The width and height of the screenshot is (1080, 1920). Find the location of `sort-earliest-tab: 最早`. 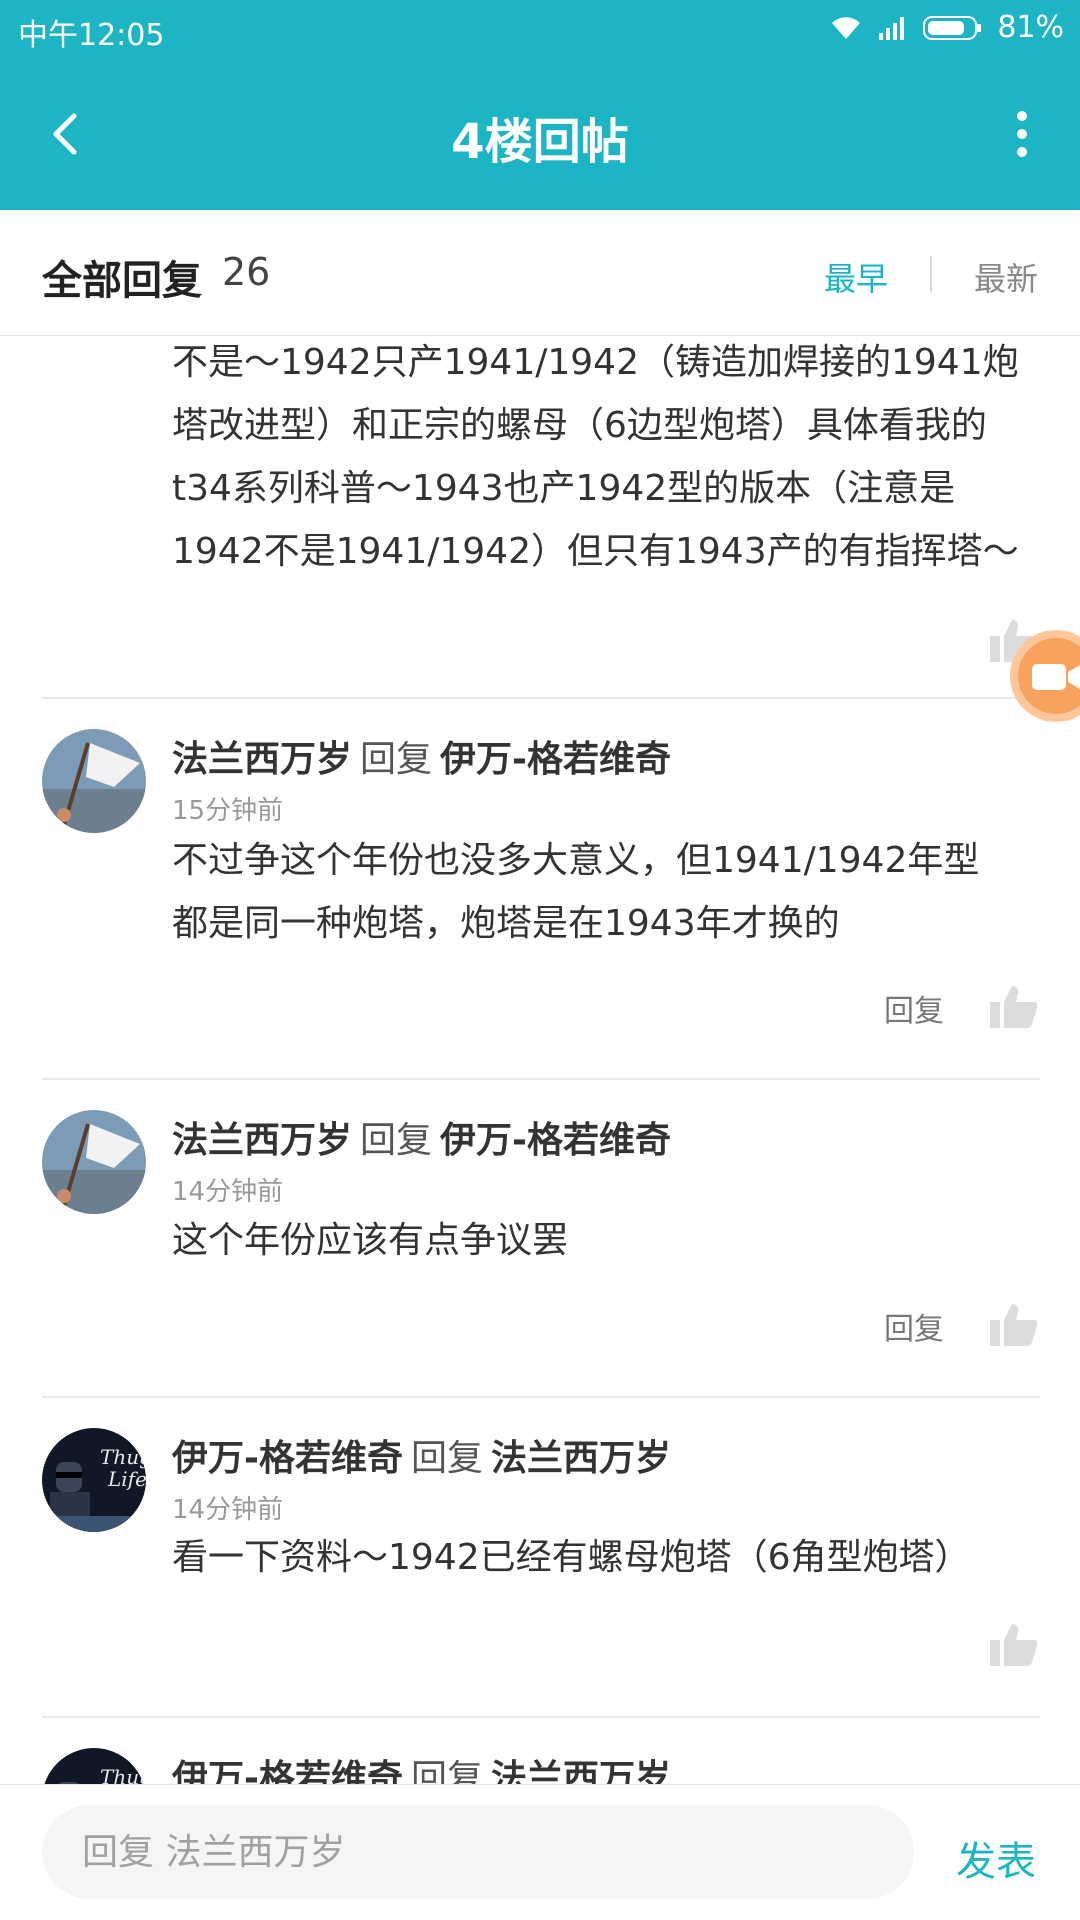

sort-earliest-tab: 最早 is located at coordinates (856, 277).